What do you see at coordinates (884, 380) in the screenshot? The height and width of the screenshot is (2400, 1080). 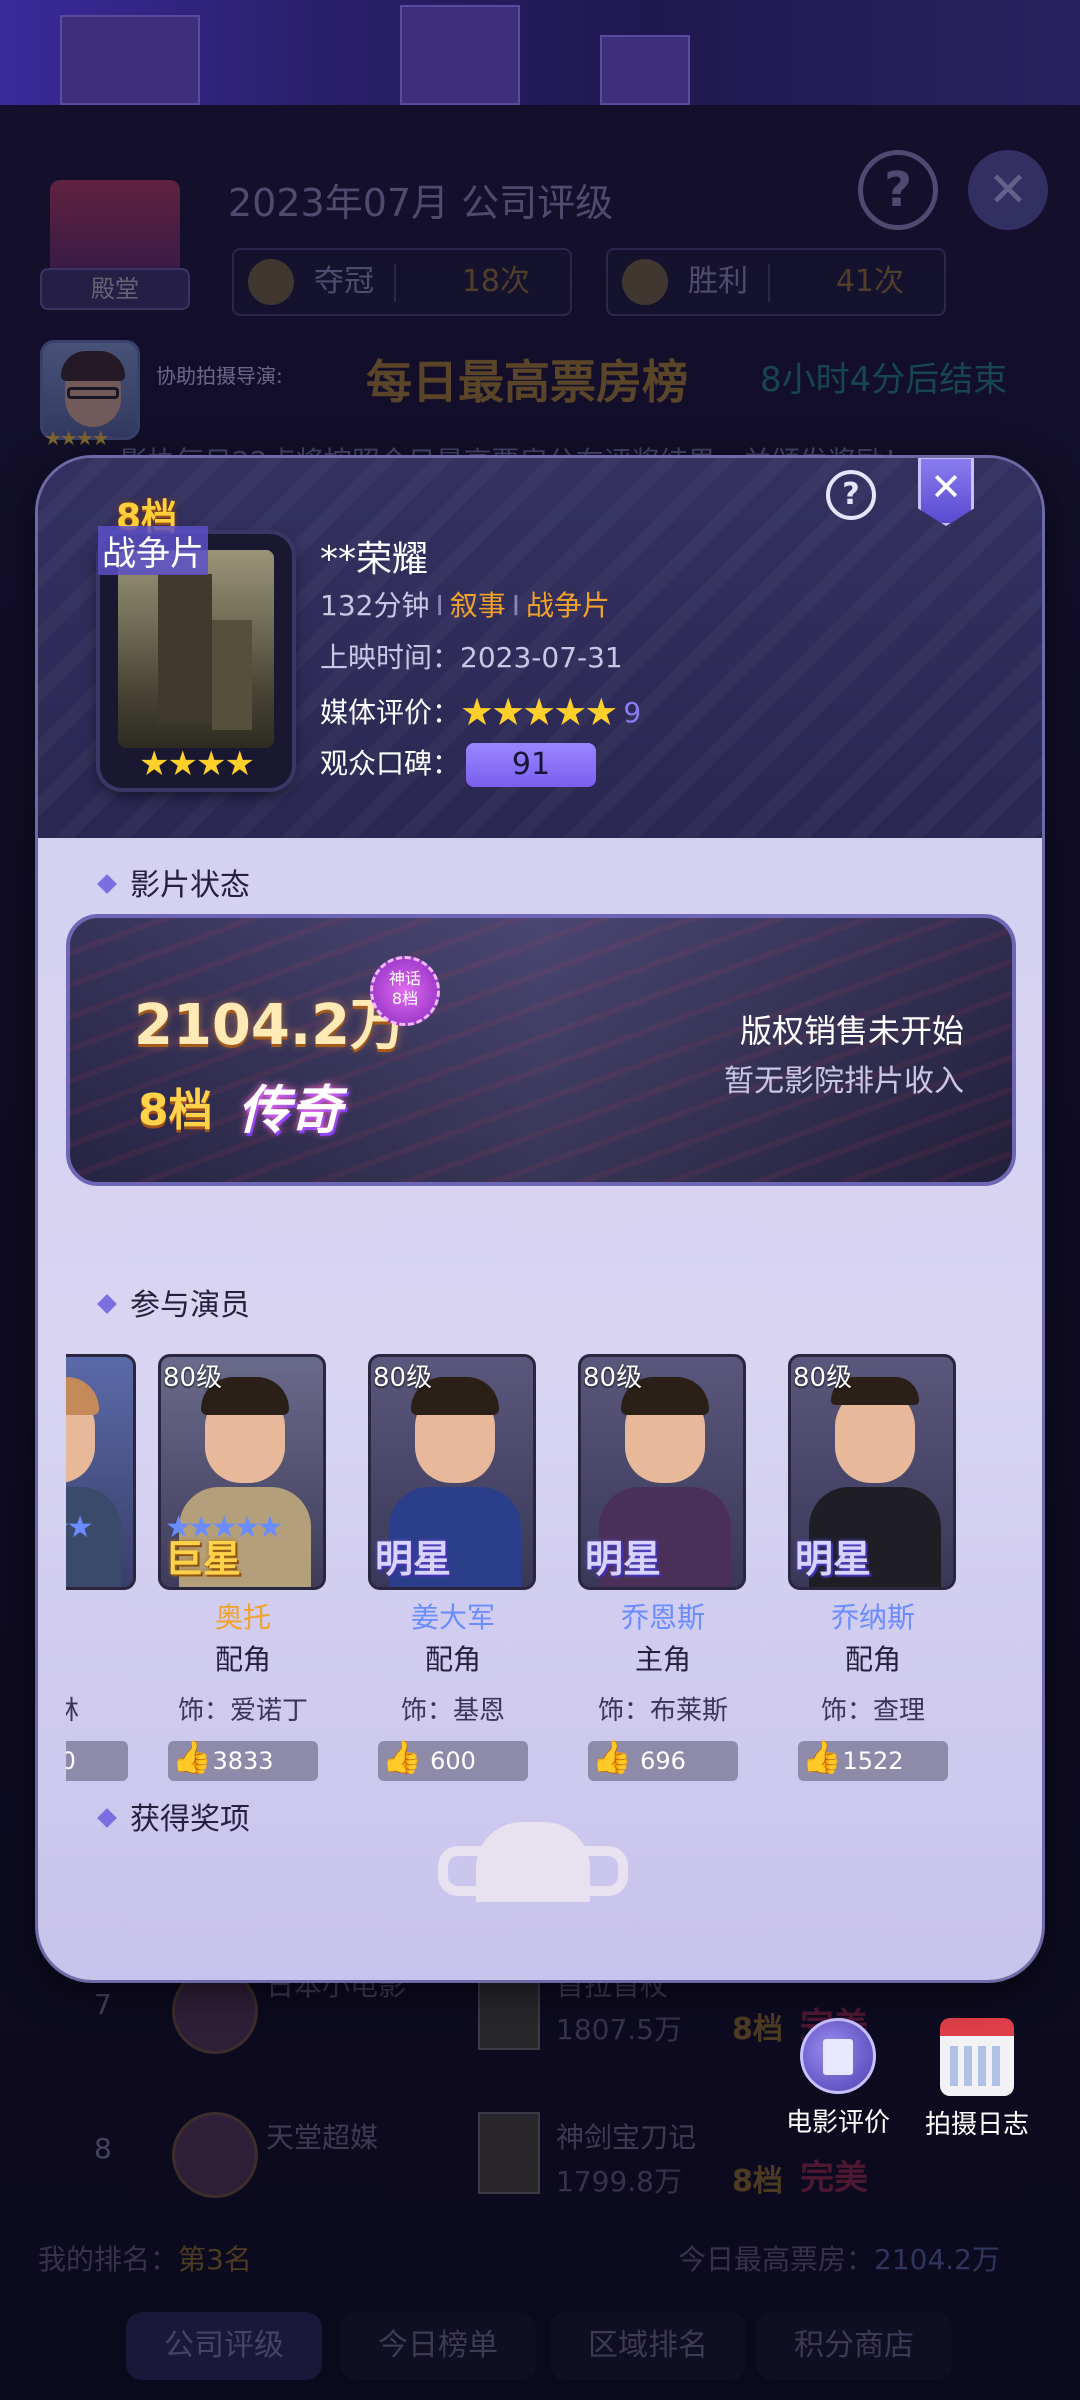 I see `board-timer: 8小时4分后结束` at bounding box center [884, 380].